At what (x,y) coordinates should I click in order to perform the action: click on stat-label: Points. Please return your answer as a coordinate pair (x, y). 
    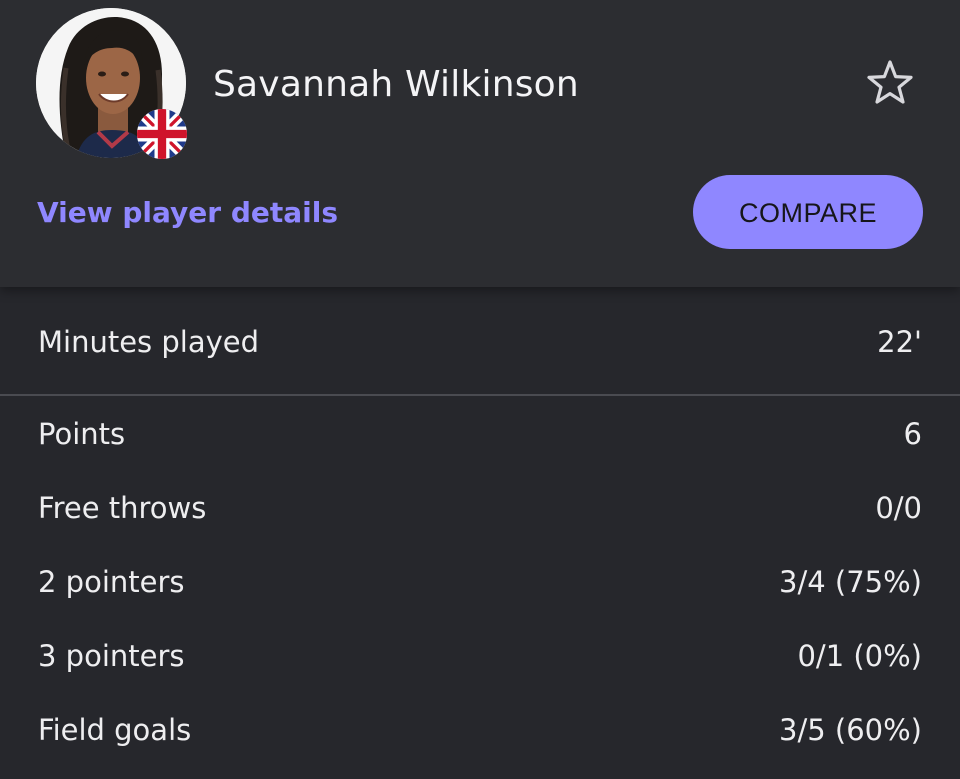
    Looking at the image, I should click on (82, 434).